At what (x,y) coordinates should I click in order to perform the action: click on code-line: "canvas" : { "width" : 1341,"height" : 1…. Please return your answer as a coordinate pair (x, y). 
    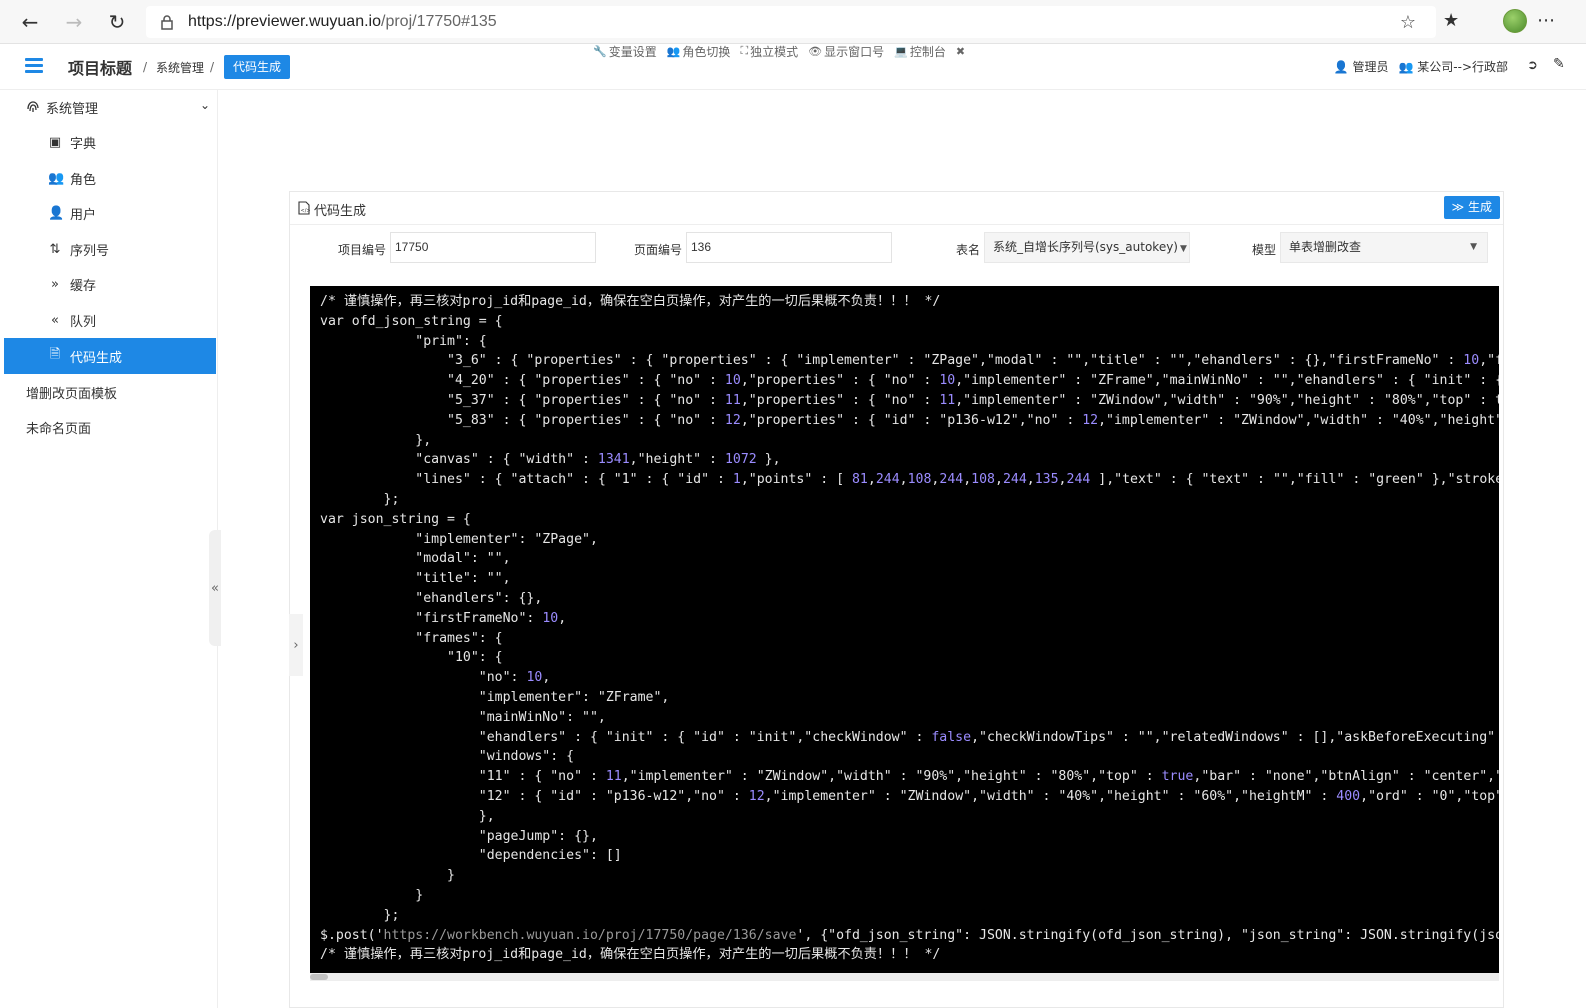
    Looking at the image, I should click on (550, 460).